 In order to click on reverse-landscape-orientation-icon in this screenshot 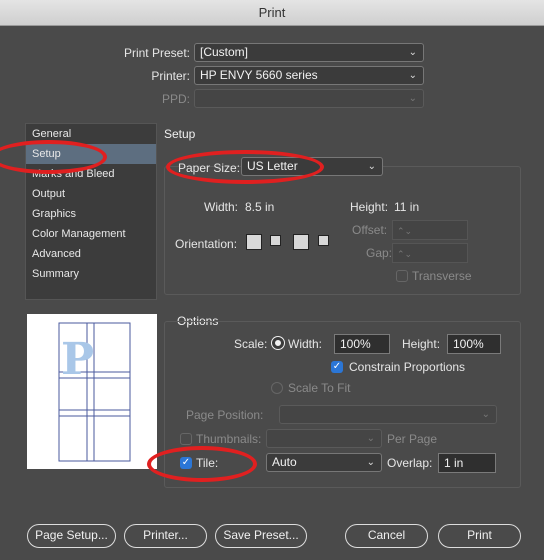, I will do `click(323, 240)`.